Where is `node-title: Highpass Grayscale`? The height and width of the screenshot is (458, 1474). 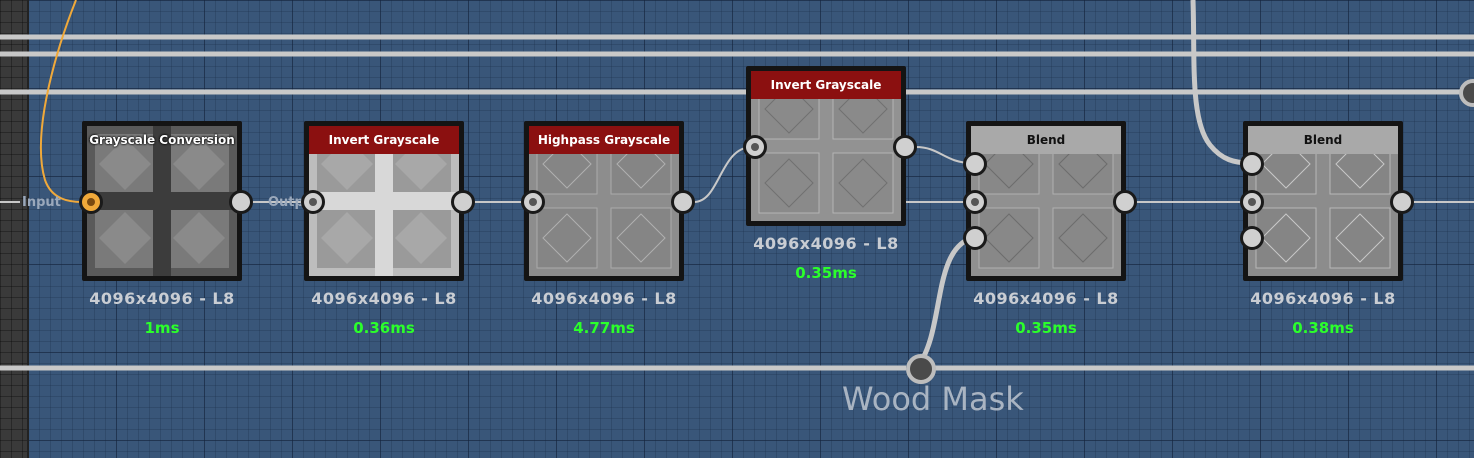
node-title: Highpass Grayscale is located at coordinates (604, 140).